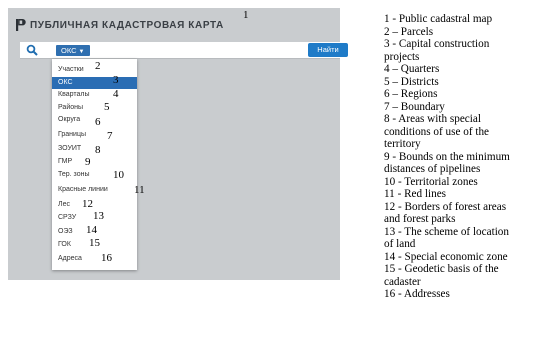 This screenshot has width=545, height=356. Describe the element at coordinates (94, 259) in the screenshot. I see `layer-option: Адреса` at that location.